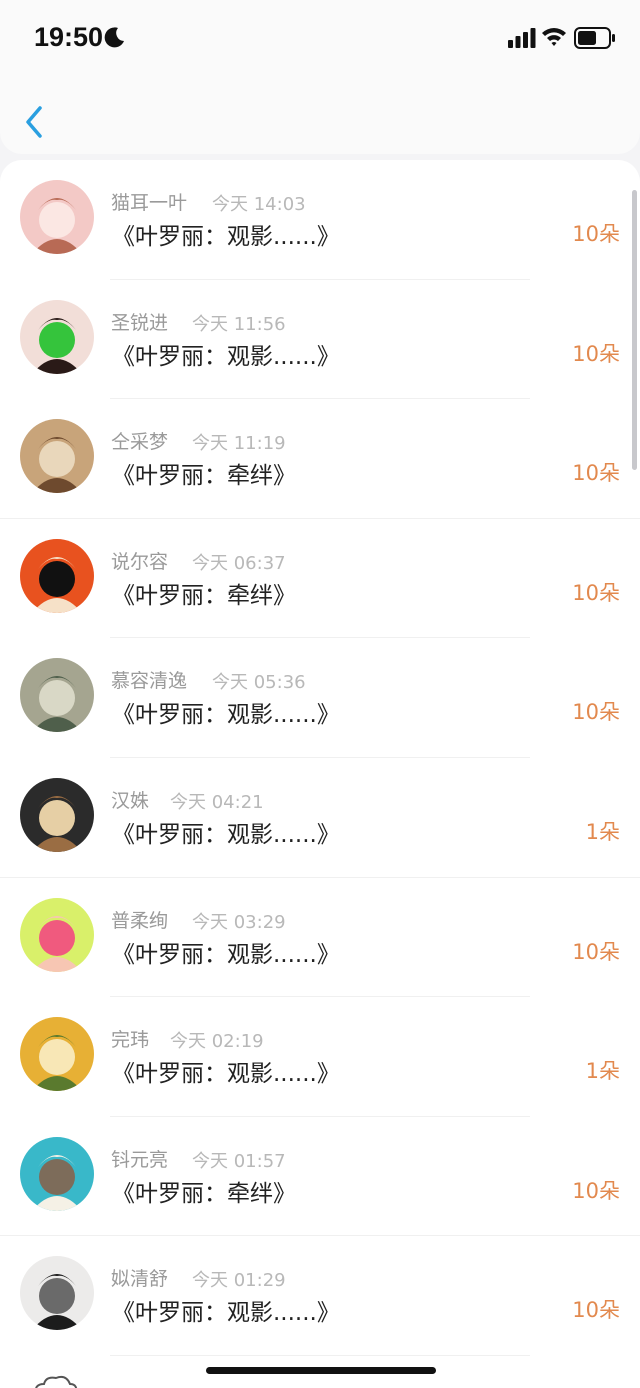 Image resolution: width=640 pixels, height=1388 pixels. What do you see at coordinates (139, 321) in the screenshot?
I see `user-name: 圣锐进` at bounding box center [139, 321].